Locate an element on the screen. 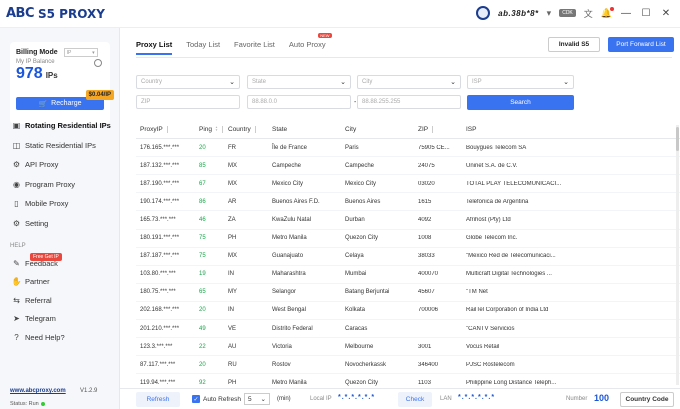 The image size is (680, 409). checkbox-checked-icon: ✓ is located at coordinates (196, 399).